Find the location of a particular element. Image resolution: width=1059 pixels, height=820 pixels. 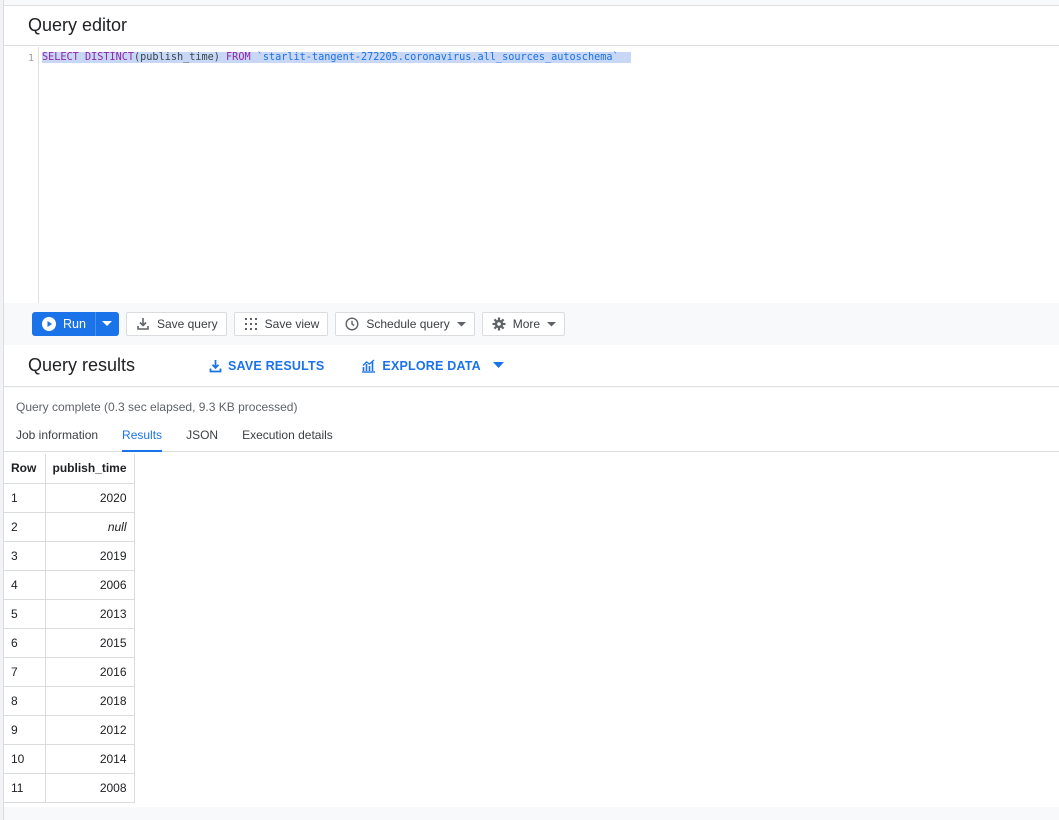

tab-execution-details: Execution details is located at coordinates (287, 438).